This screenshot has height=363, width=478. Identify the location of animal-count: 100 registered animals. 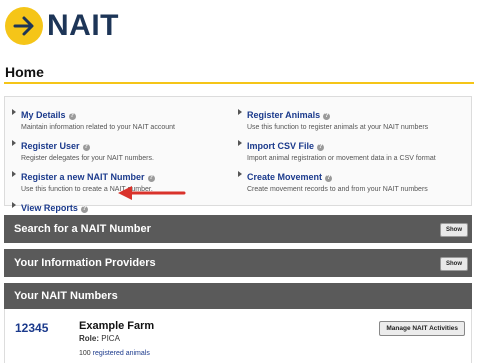
(114, 353).